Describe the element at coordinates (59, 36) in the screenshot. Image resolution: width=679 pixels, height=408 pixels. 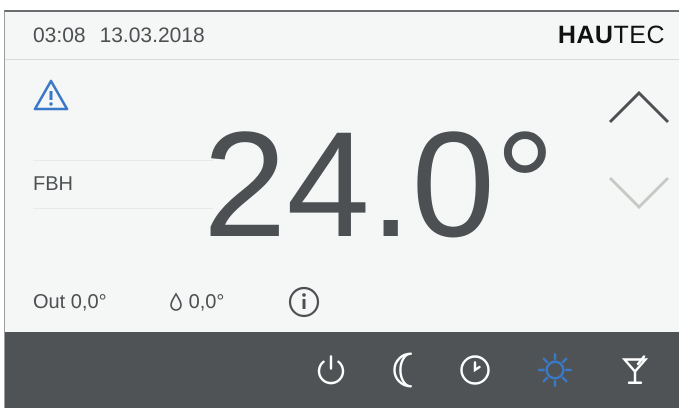
I see `time-text: 03:08` at that location.